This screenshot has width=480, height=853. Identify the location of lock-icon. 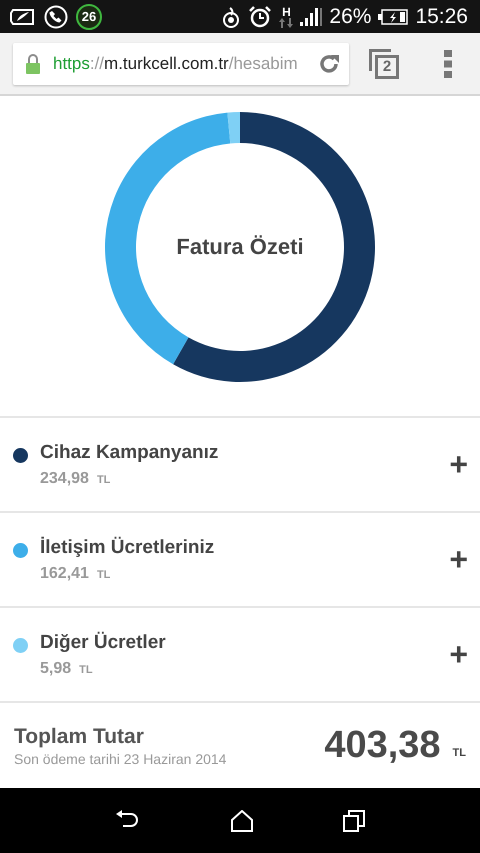
(33, 63).